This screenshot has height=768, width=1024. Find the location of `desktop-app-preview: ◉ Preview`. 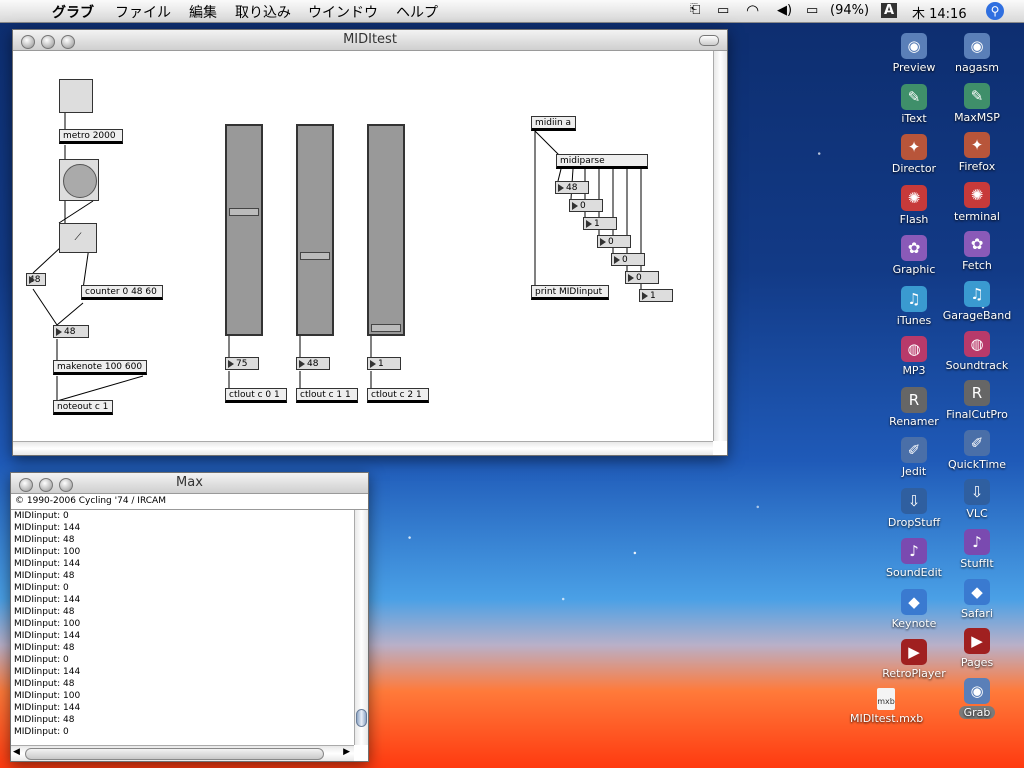

desktop-app-preview: ◉ Preview is located at coordinates (914, 53).